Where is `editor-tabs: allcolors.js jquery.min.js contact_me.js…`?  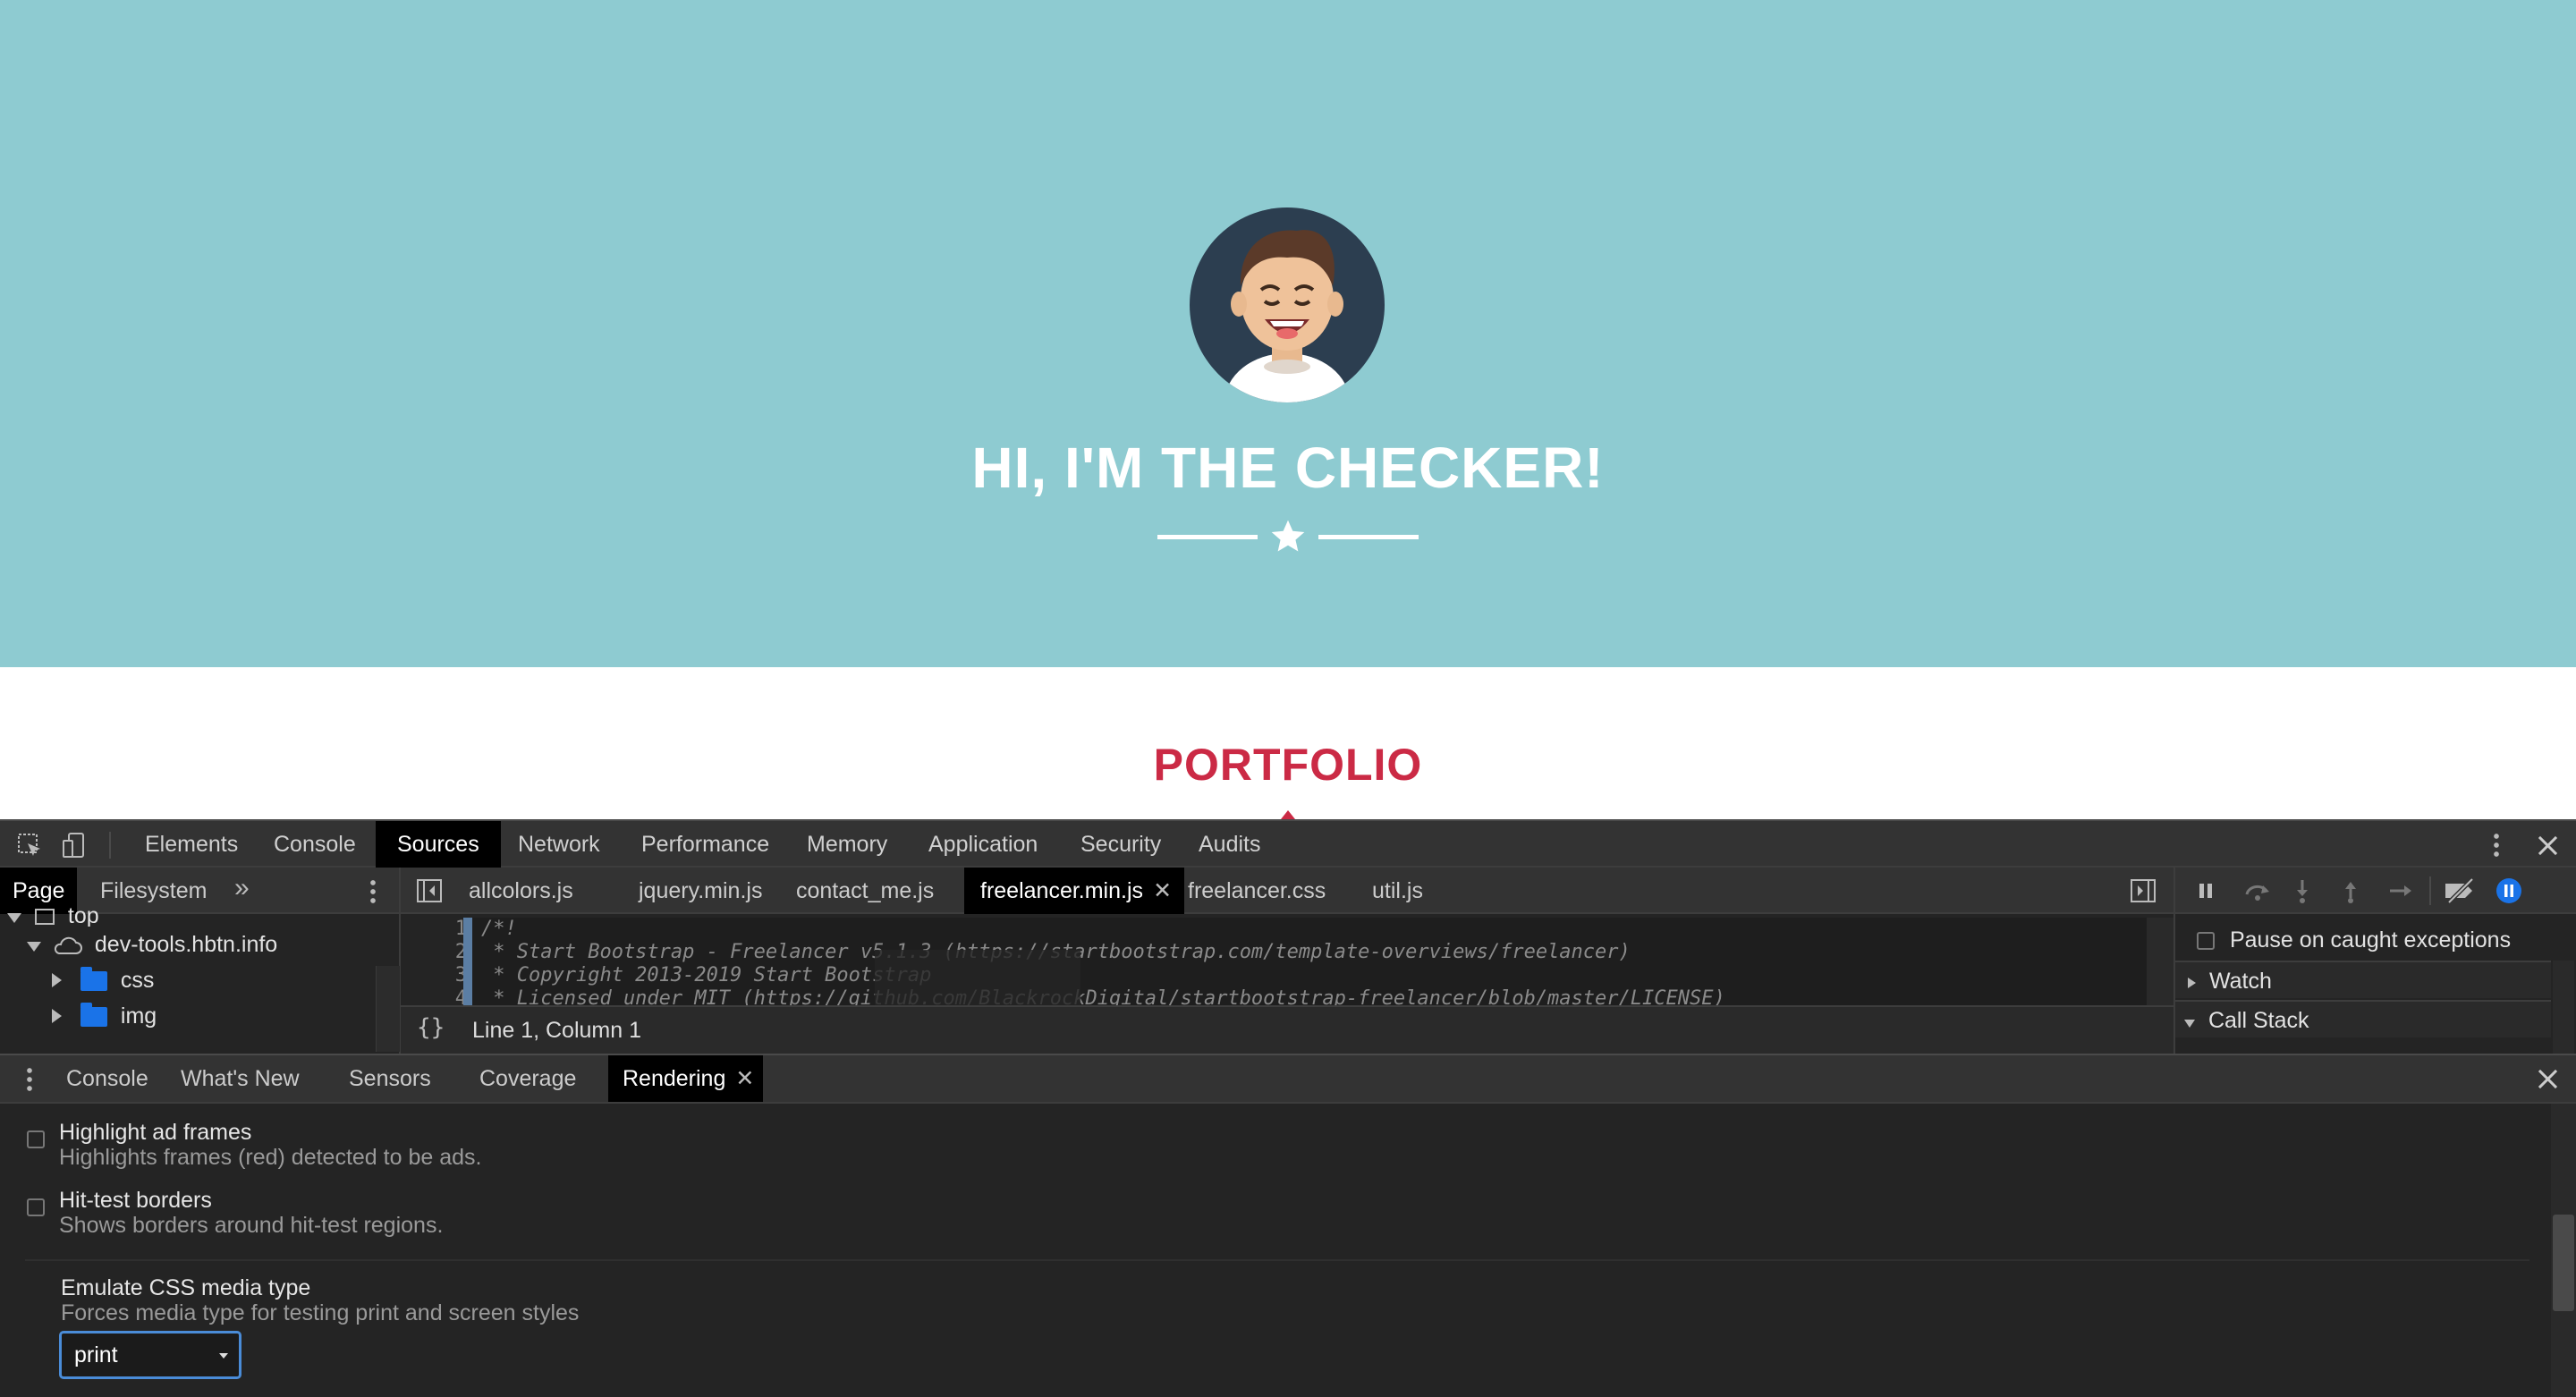
editor-tabs: allcolors.js jquery.min.js contact_me.js… is located at coordinates (1287, 891).